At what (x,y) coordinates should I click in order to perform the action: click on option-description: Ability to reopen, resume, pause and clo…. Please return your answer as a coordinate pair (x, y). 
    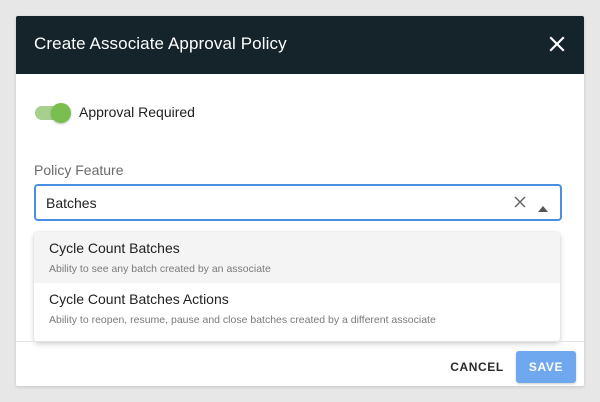
    Looking at the image, I should click on (242, 320).